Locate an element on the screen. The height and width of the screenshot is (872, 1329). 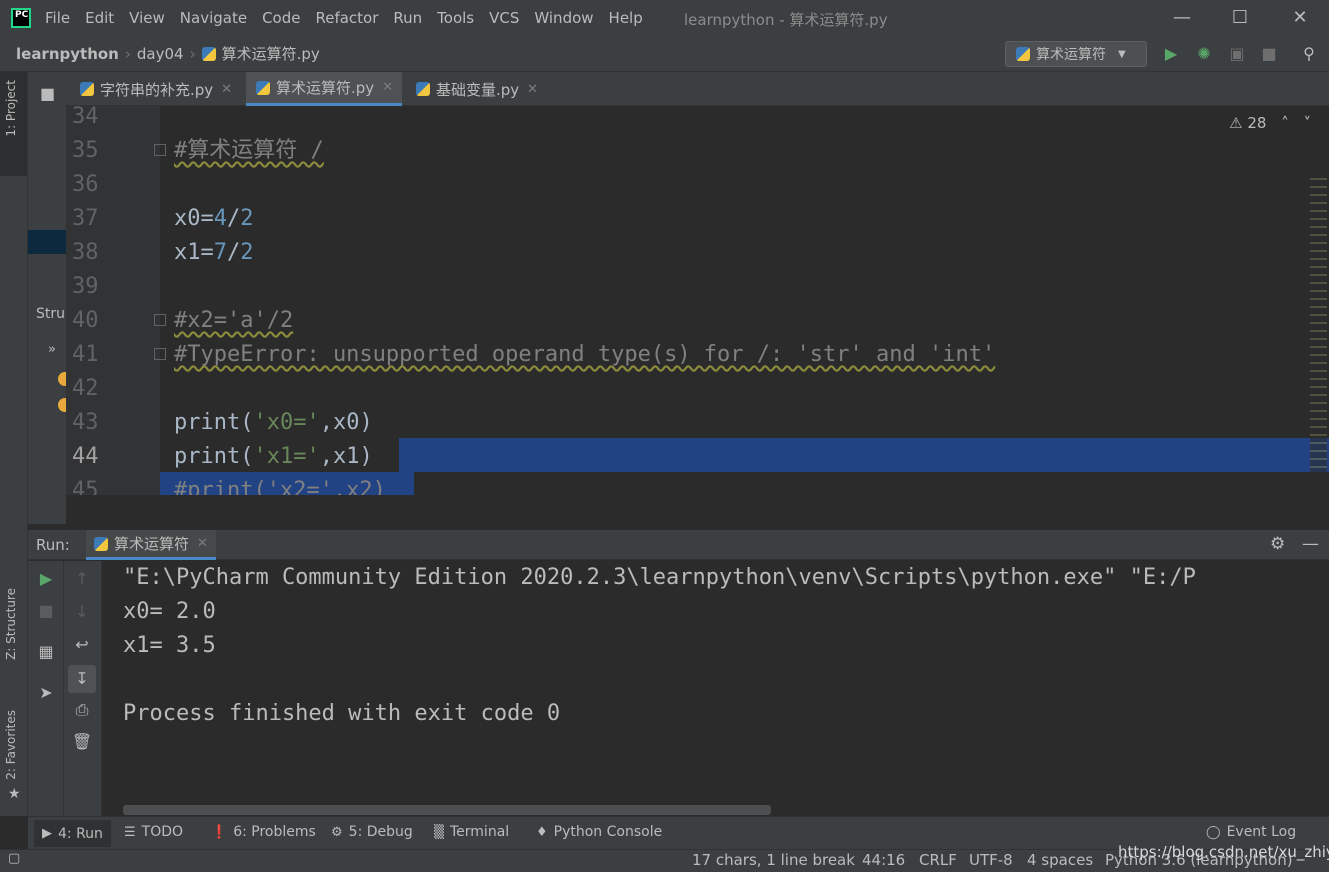
window-title: learnpython - 算术运算符.py is located at coordinates (786, 20).